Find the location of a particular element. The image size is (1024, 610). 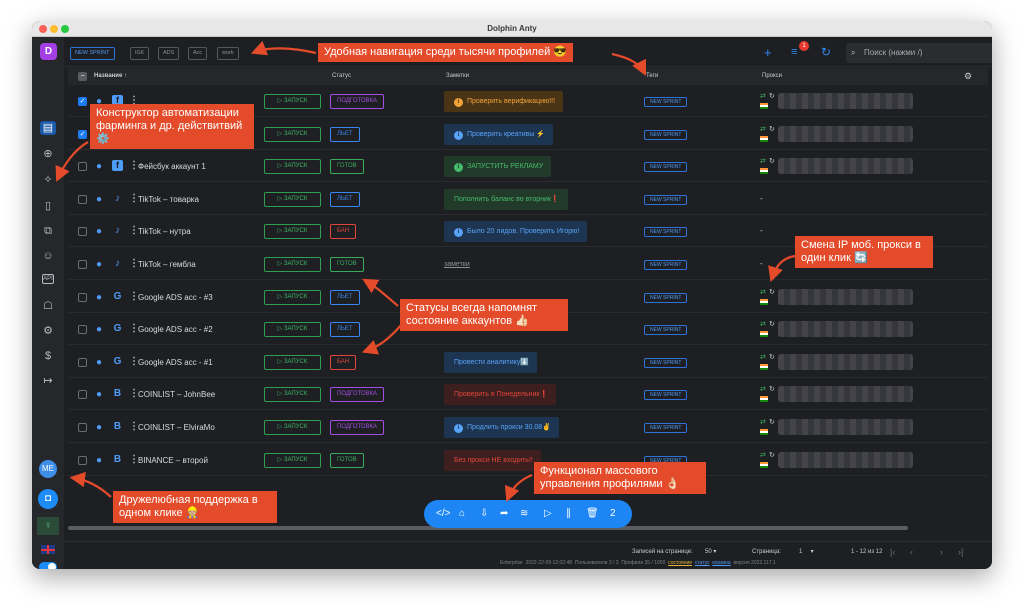

automation-icon: ✧ is located at coordinates (48, 180).